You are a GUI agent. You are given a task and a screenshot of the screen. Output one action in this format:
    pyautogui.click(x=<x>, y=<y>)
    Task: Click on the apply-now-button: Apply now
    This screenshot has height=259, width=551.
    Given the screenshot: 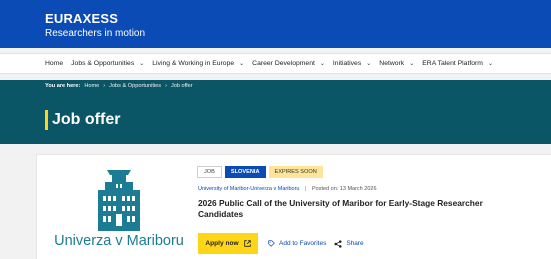 What is the action you would take?
    pyautogui.click(x=228, y=243)
    